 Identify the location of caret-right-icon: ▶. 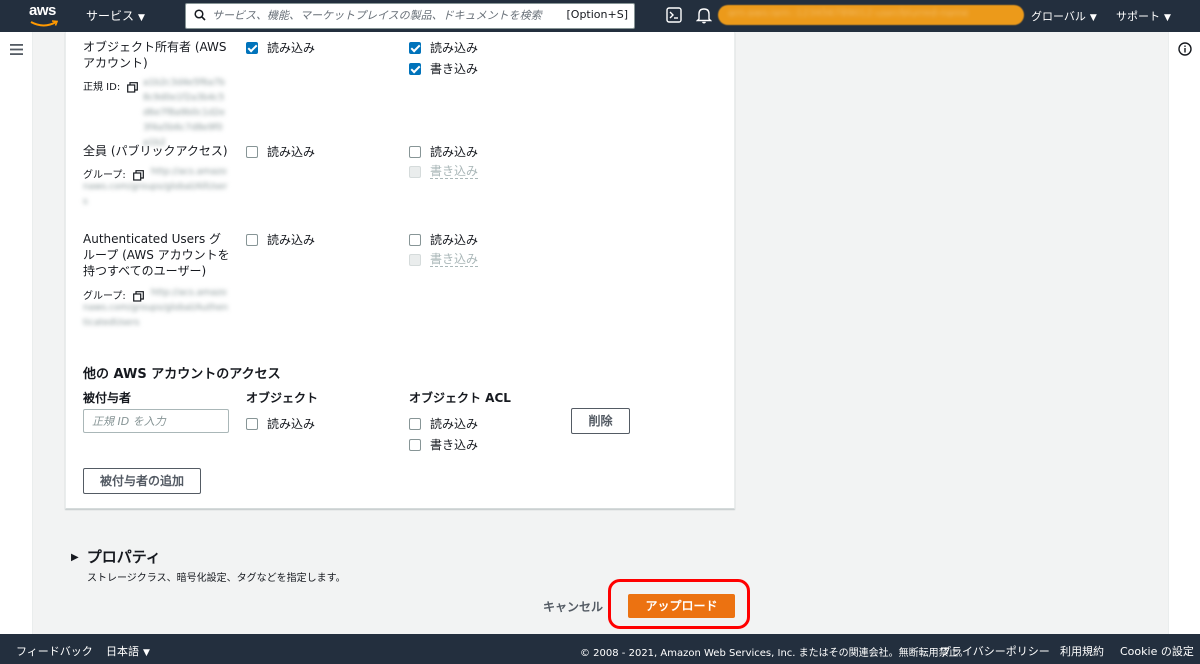
(75, 557).